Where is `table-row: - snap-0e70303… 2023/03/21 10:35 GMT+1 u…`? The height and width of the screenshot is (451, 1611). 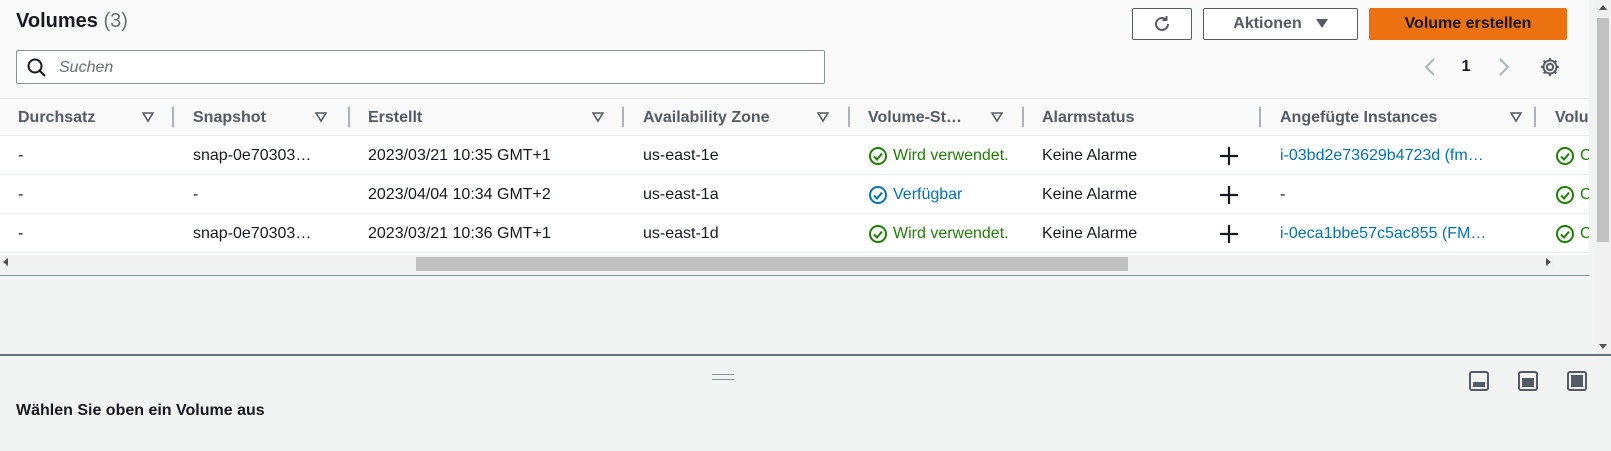 table-row: - snap-0e70303… 2023/03/21 10:35 GMT+1 u… is located at coordinates (794, 155).